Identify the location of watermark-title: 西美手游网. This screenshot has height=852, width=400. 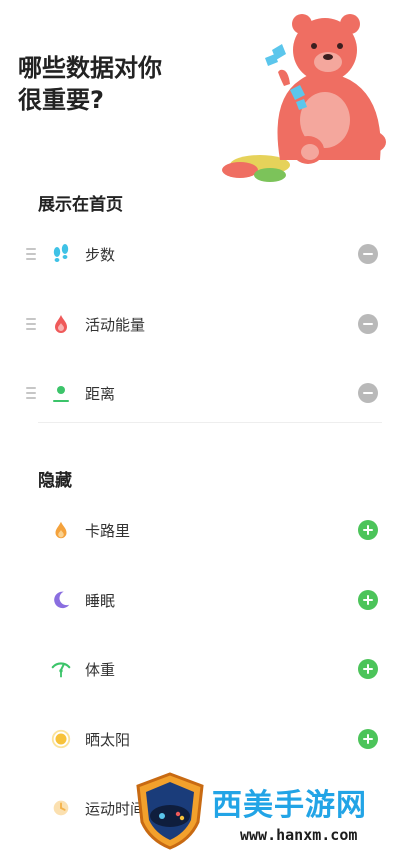
(289, 805).